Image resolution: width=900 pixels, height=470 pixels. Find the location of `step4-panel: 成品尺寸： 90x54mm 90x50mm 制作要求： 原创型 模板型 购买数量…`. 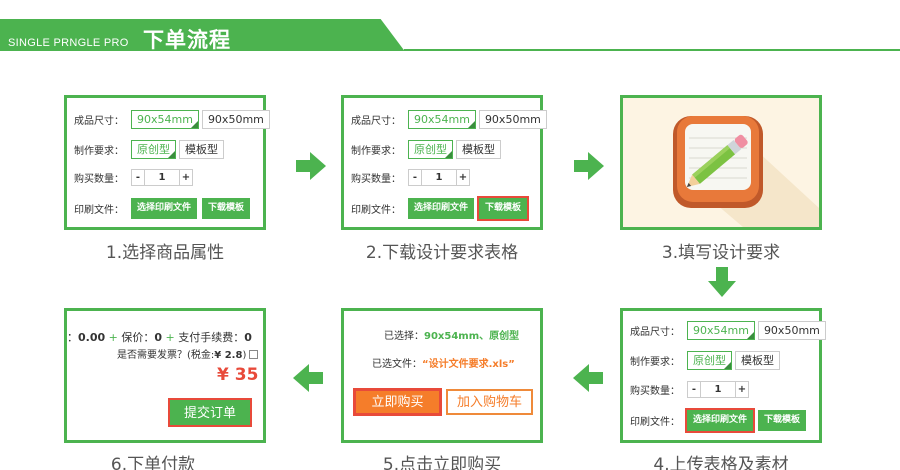

step4-panel: 成品尺寸： 90x54mm 90x50mm 制作要求： 原创型 模板型 购买数量… is located at coordinates (723, 375).